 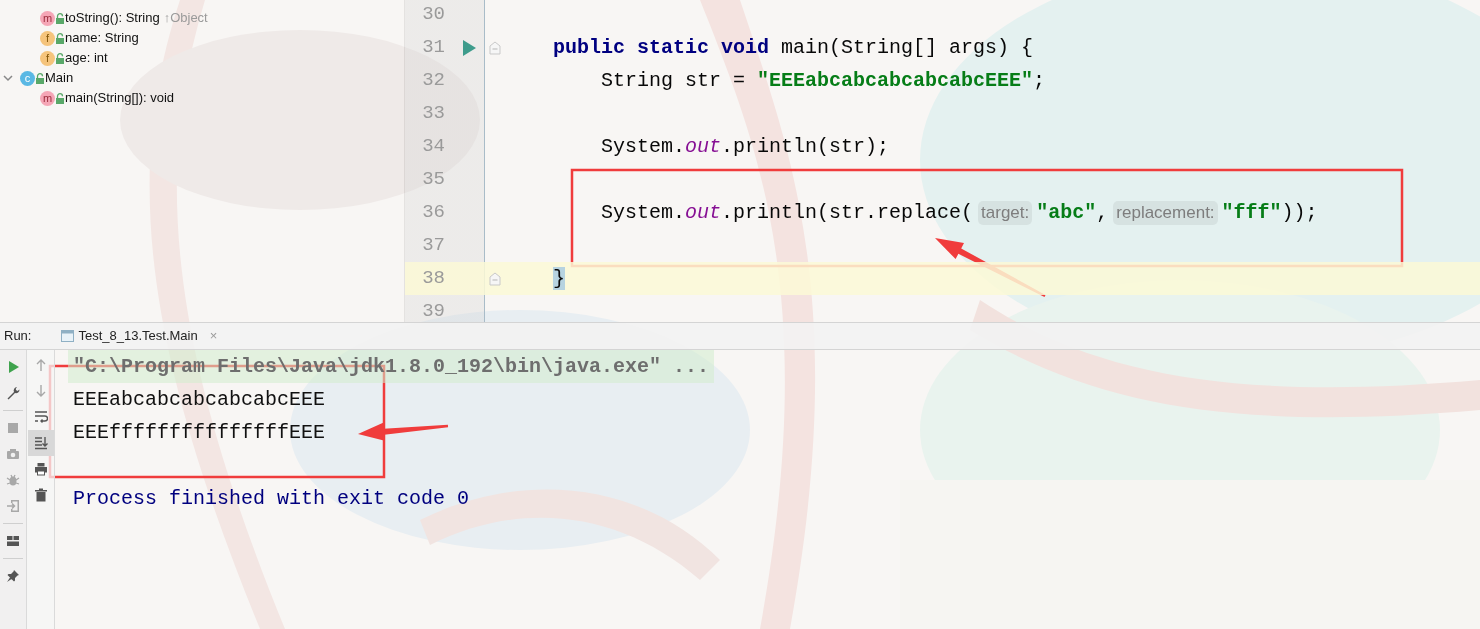 I want to click on scroll-to-end-icon, so click(x=40, y=443).